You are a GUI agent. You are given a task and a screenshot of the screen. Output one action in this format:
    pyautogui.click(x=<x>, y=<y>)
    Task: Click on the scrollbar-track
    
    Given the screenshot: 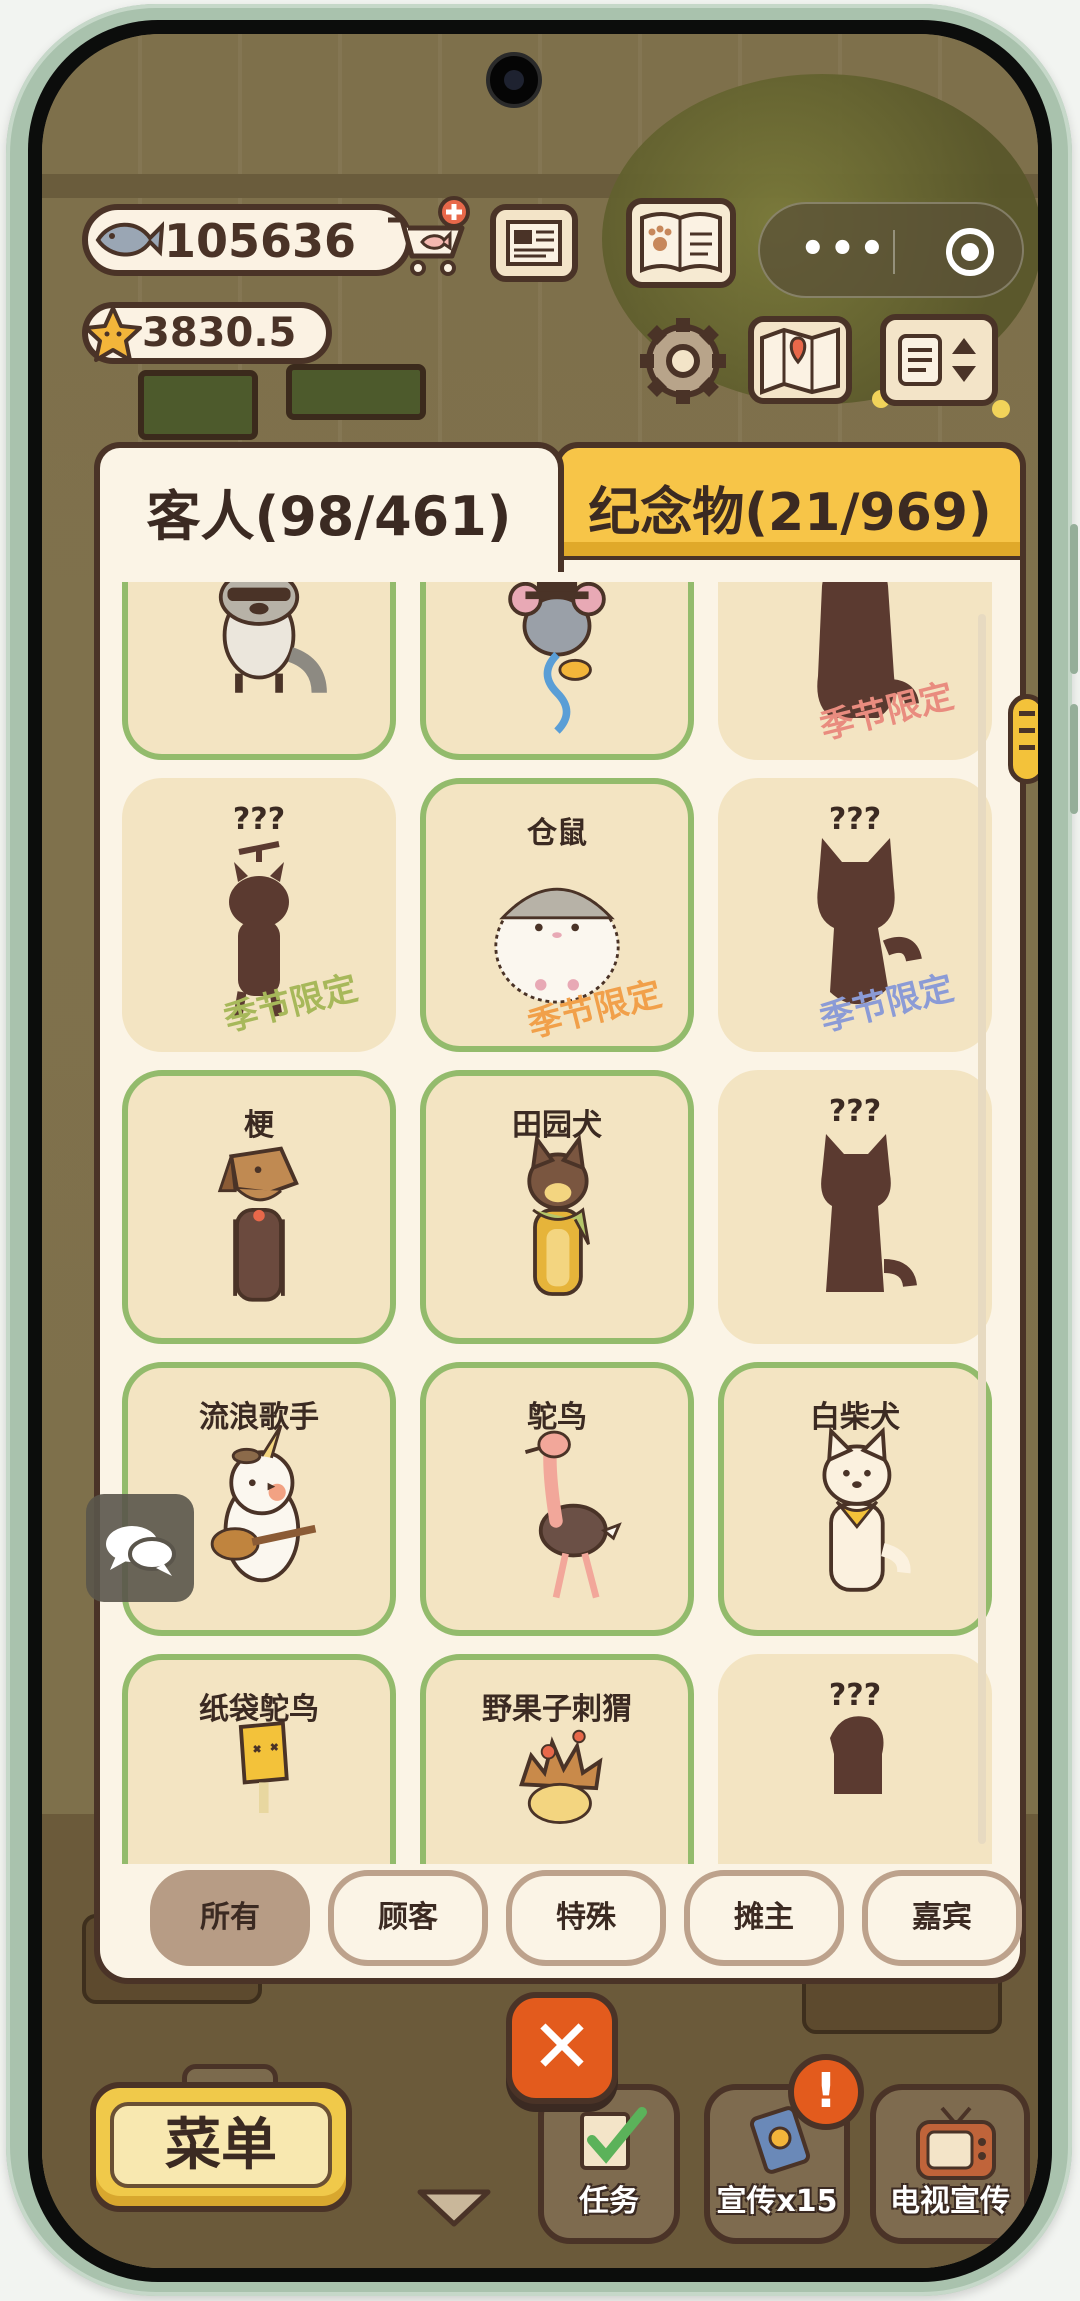 What is the action you would take?
    pyautogui.click(x=982, y=1229)
    